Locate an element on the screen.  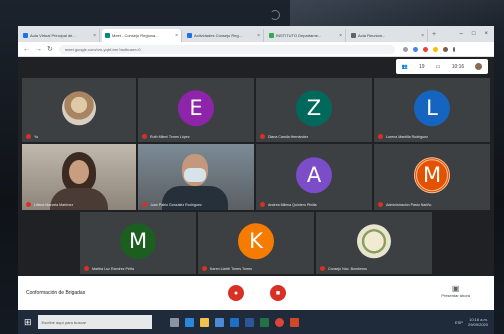
participant-tile: E Ruth Mileni Torres López is located at coordinates (196, 110).